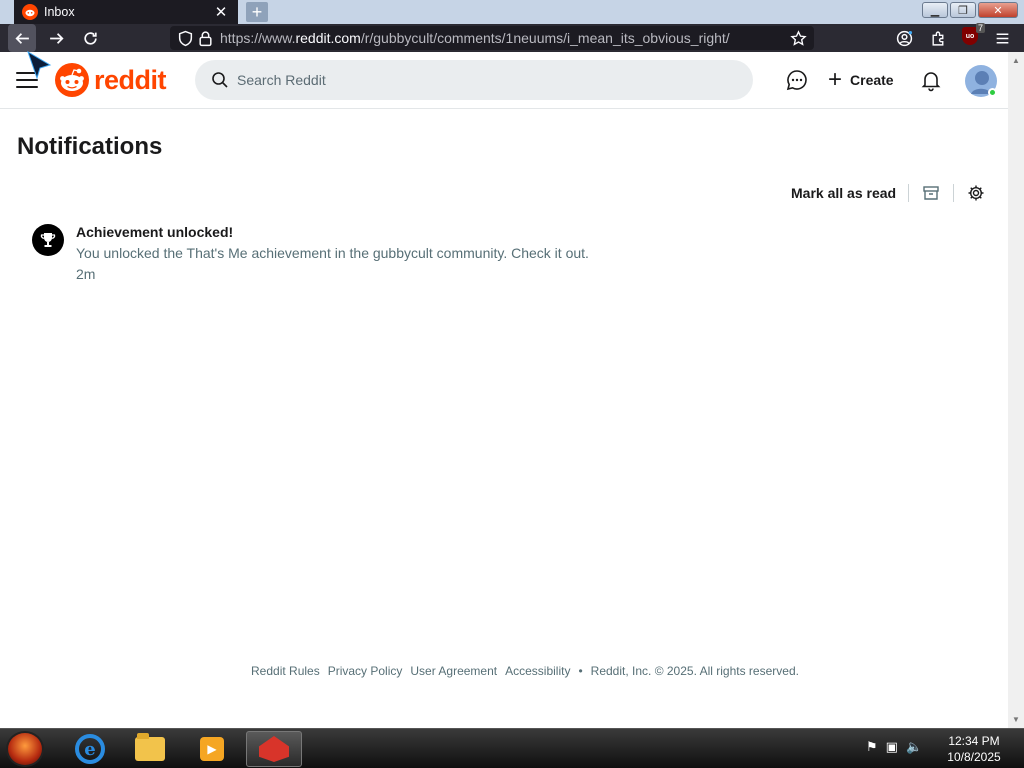  I want to click on search-bar, so click(474, 80).